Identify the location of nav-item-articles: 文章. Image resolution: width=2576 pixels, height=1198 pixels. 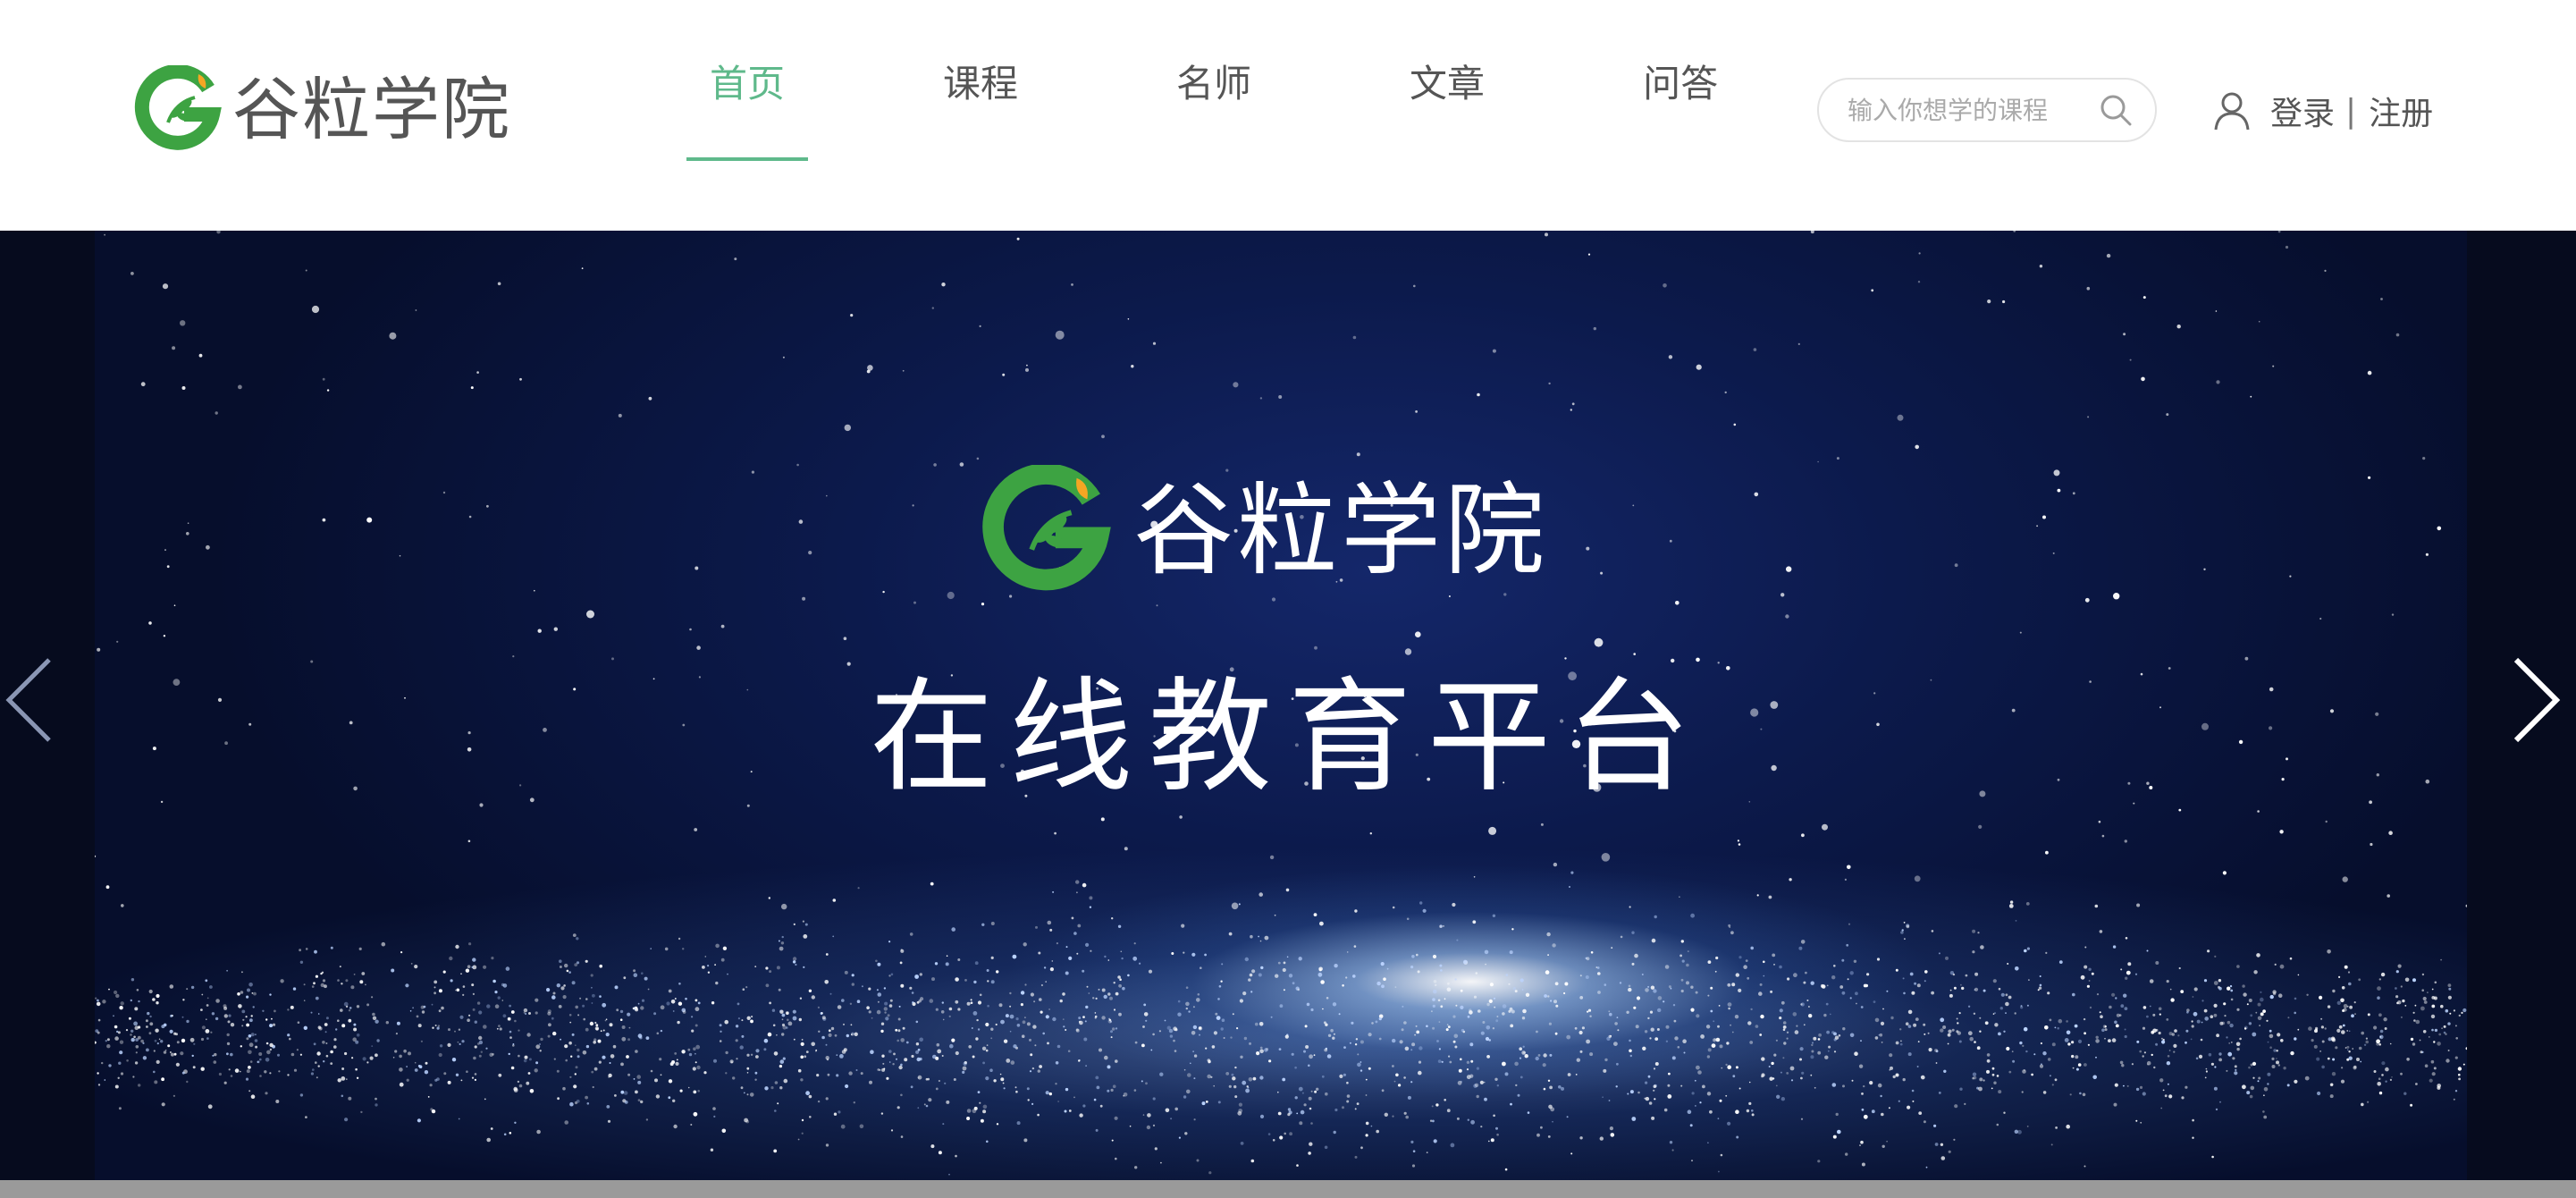
(1447, 80).